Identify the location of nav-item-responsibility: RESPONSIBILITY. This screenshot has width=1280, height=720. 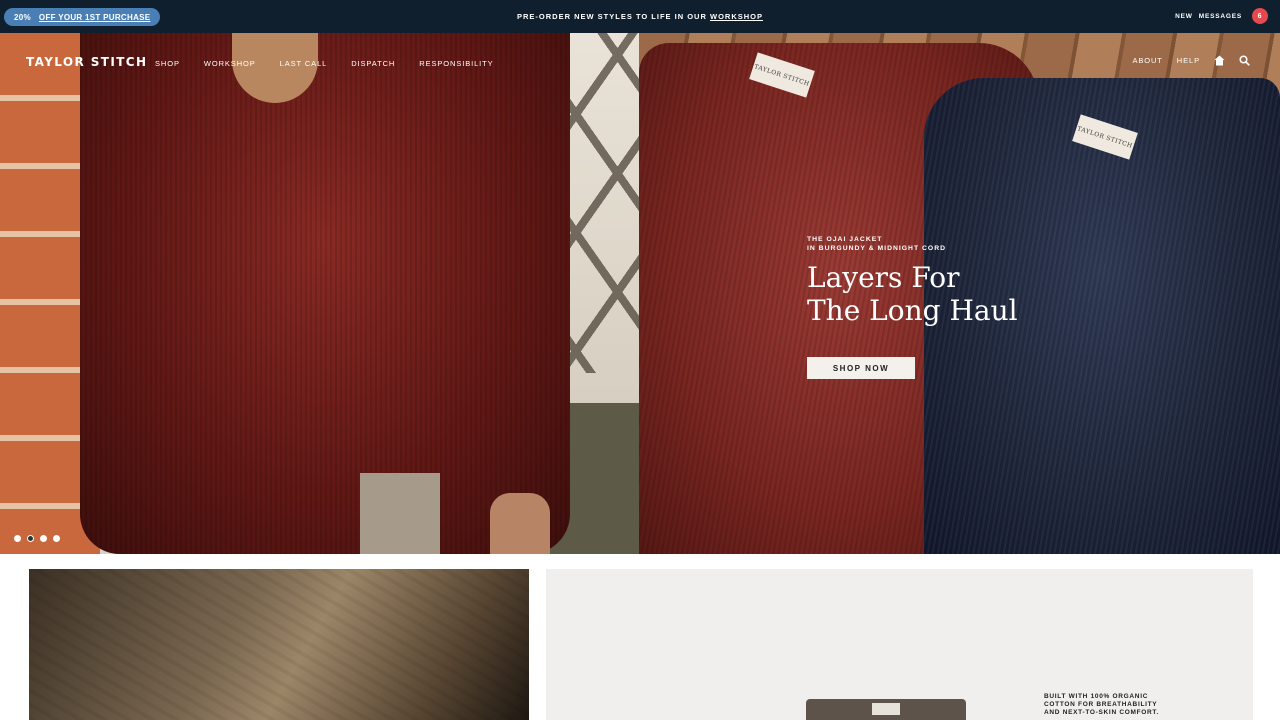
(456, 63).